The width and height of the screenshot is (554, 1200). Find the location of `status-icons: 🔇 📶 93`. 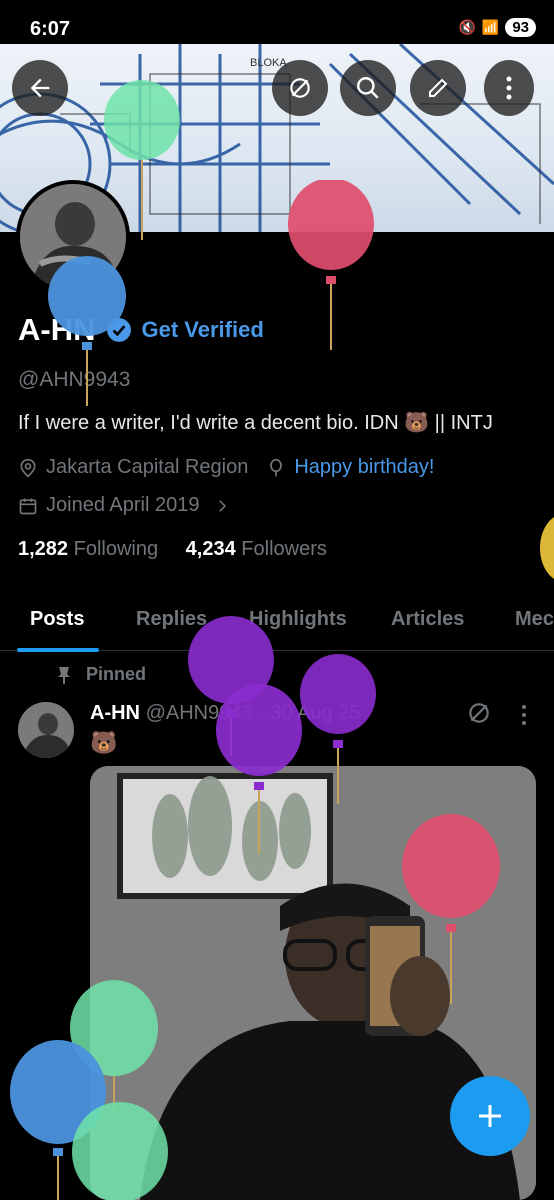

status-icons: 🔇 📶 93 is located at coordinates (497, 27).